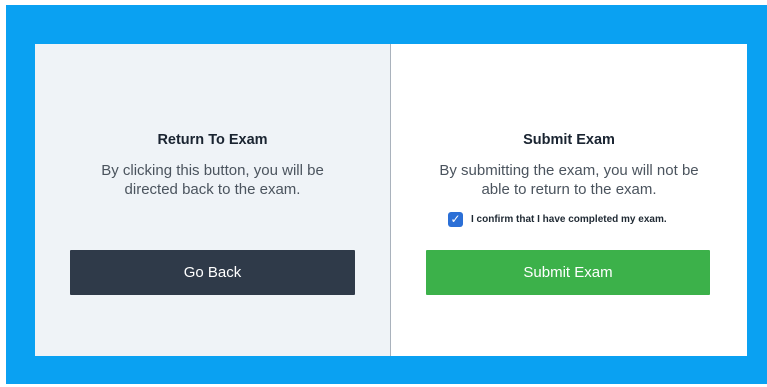 This screenshot has height=387, width=767. I want to click on submit-description-line-1: By submitting the exam, you will not be, so click(569, 170).